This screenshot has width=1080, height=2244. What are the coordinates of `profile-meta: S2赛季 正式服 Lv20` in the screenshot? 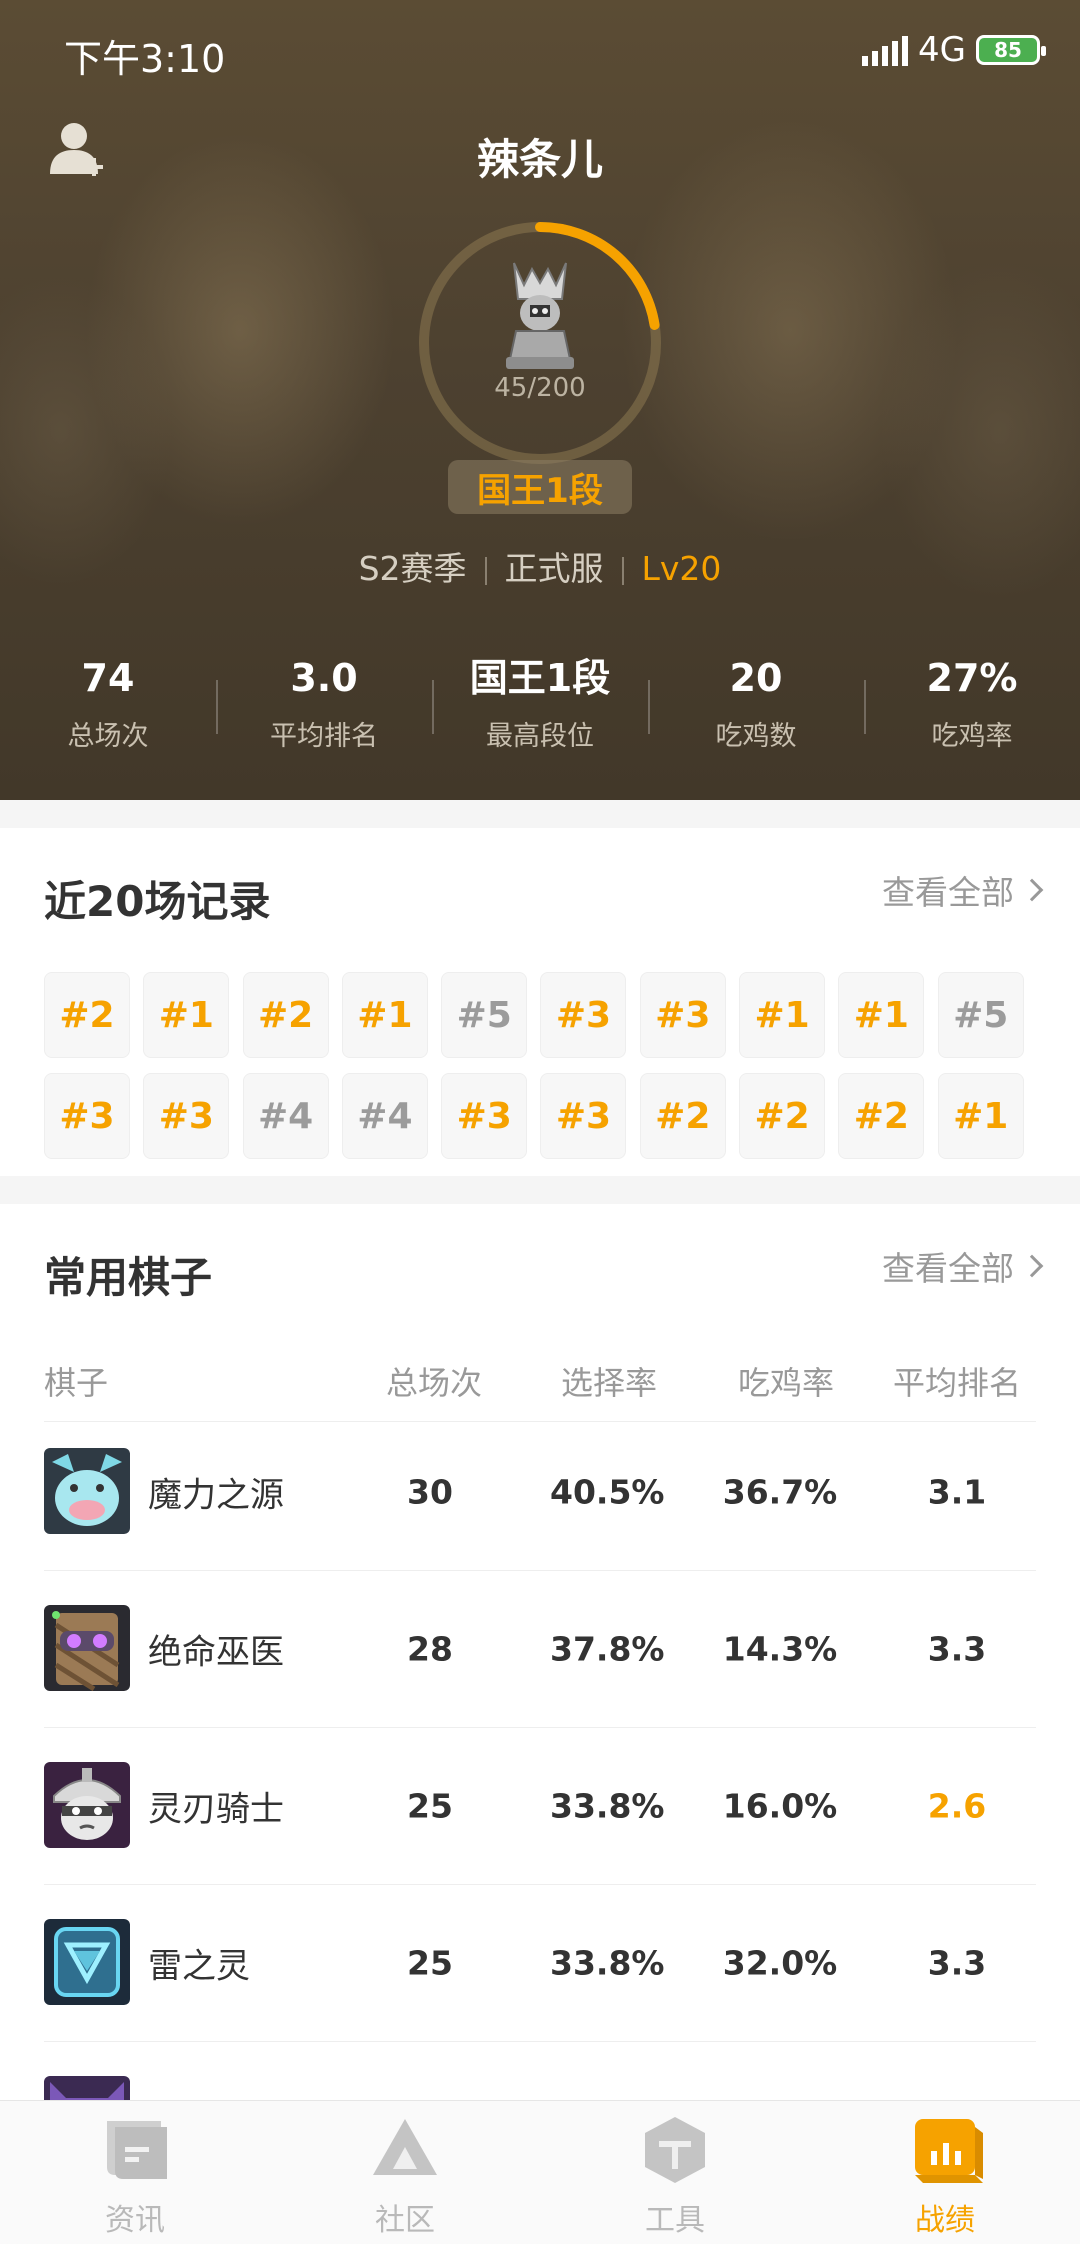 It's located at (540, 566).